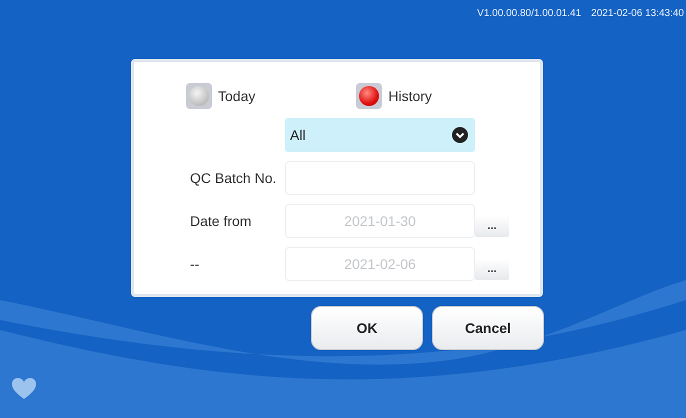 The height and width of the screenshot is (418, 686). Describe the element at coordinates (367, 328) in the screenshot. I see `ok-button: OK` at that location.